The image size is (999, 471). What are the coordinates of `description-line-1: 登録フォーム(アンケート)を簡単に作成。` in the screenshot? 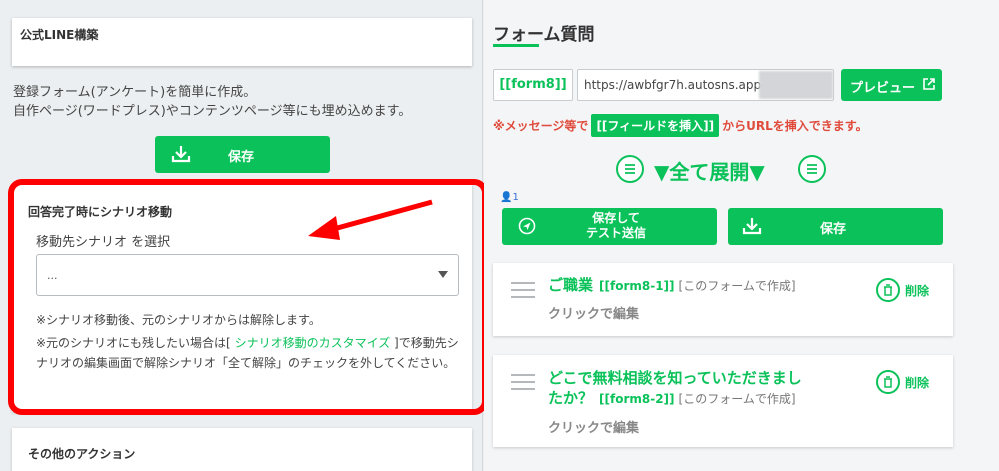 It's located at (135, 92).